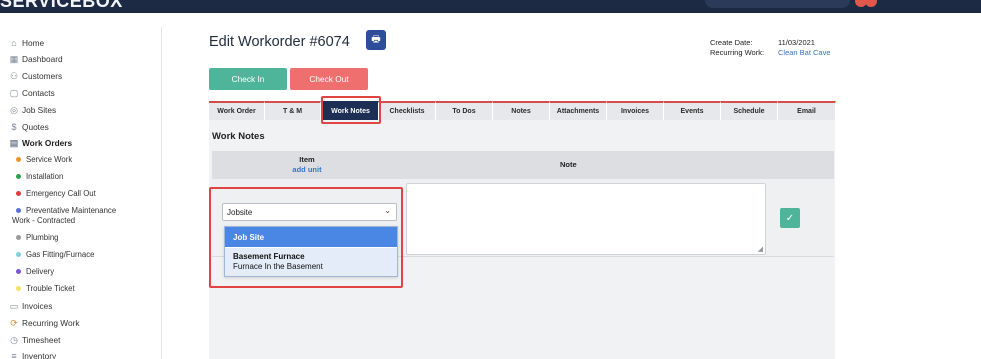 The width and height of the screenshot is (981, 359). I want to click on printer-icon: 🖶, so click(376, 39).